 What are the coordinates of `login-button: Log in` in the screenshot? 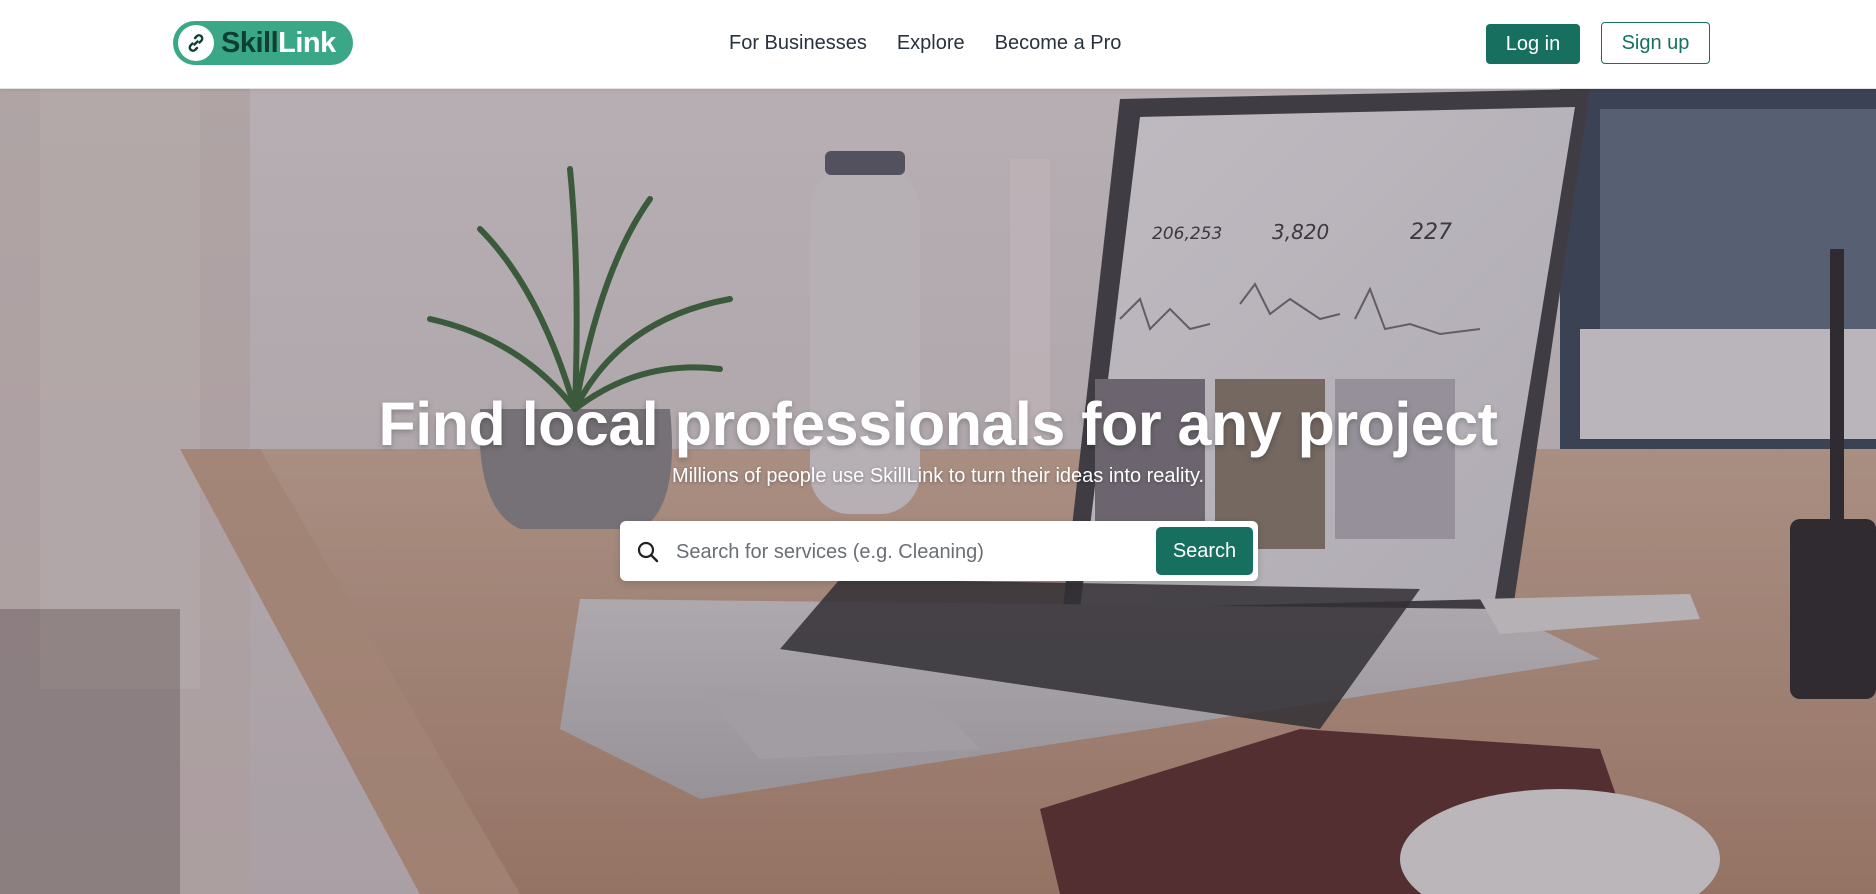 It's located at (1533, 44).